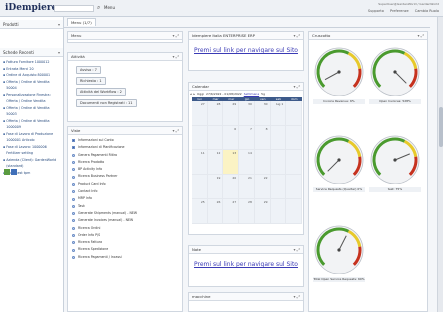 This screenshot has height=312, width=443. I want to click on activity-panel-header: Attività ▾ ⤢, so click(125, 57).